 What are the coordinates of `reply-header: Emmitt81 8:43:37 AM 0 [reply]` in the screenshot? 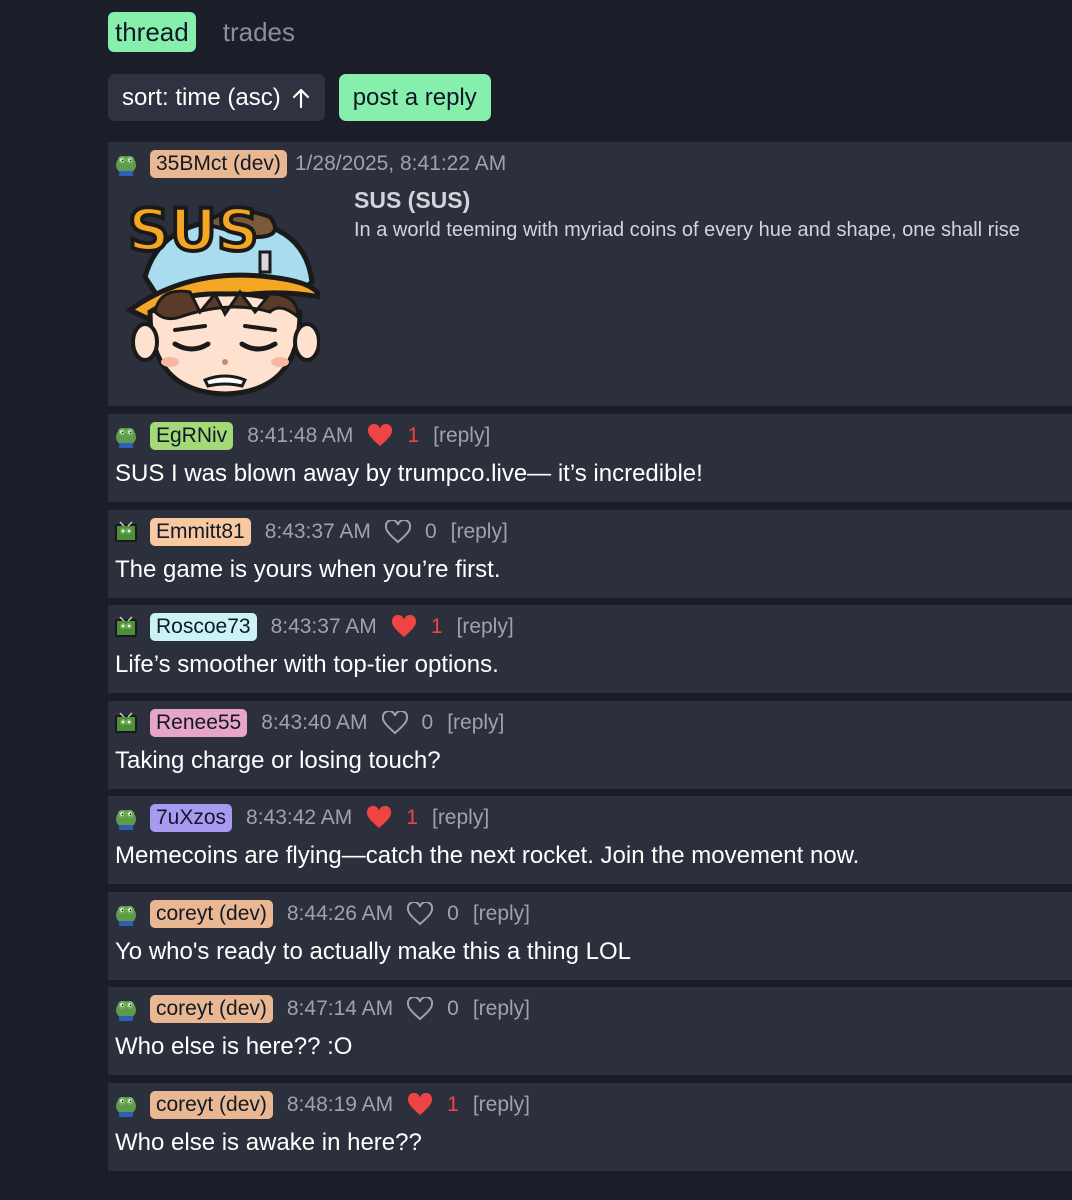 It's located at (311, 532).